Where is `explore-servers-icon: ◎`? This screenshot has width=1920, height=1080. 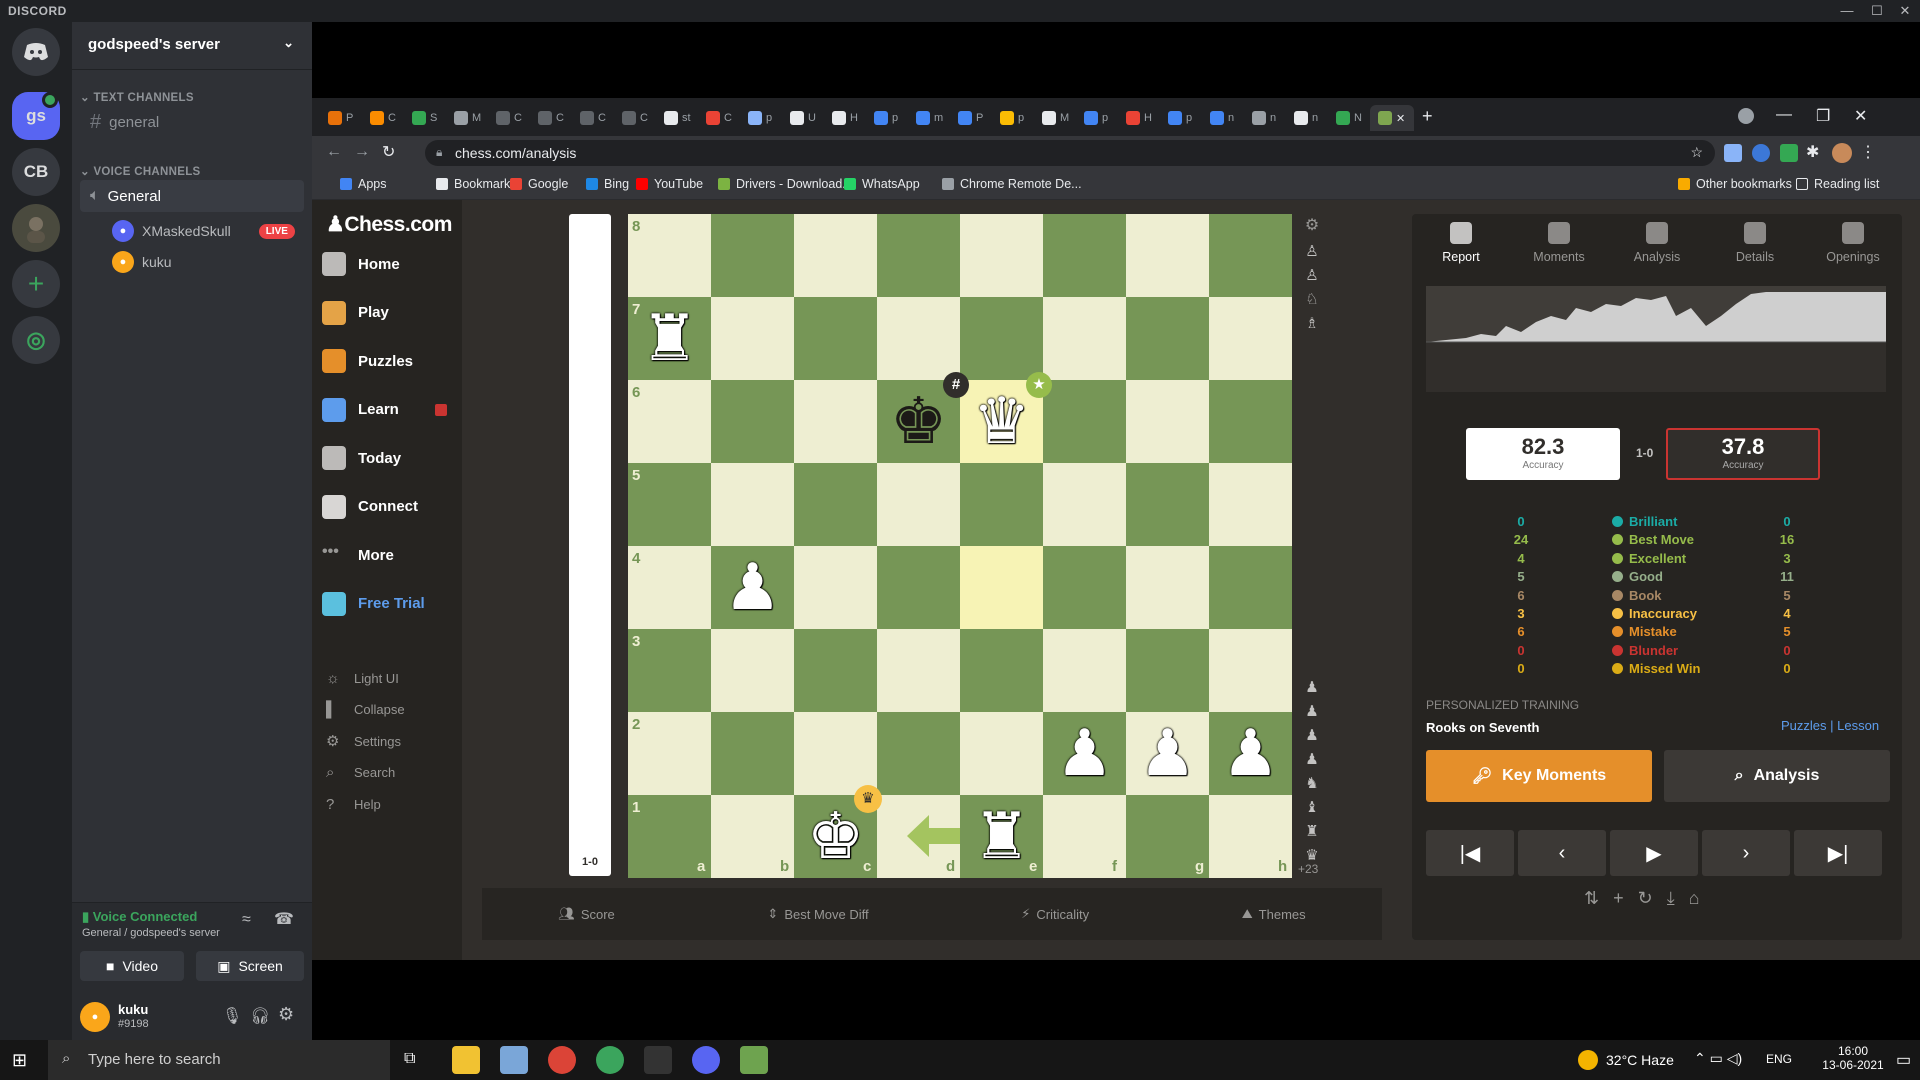
explore-servers-icon: ◎ is located at coordinates (36, 340).